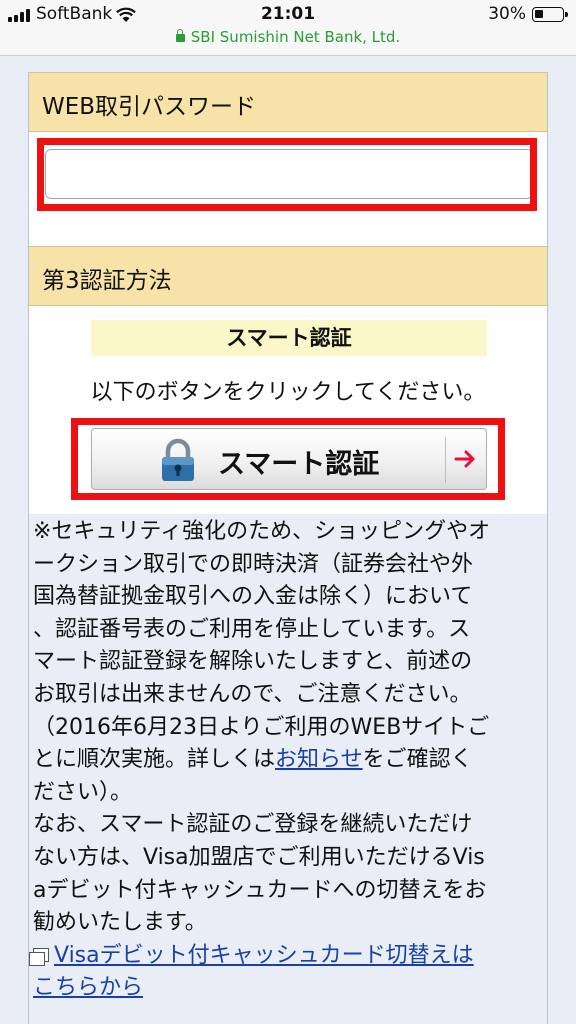 The width and height of the screenshot is (576, 1024). Describe the element at coordinates (507, 14) in the screenshot. I see `battery-percent: 30%` at that location.